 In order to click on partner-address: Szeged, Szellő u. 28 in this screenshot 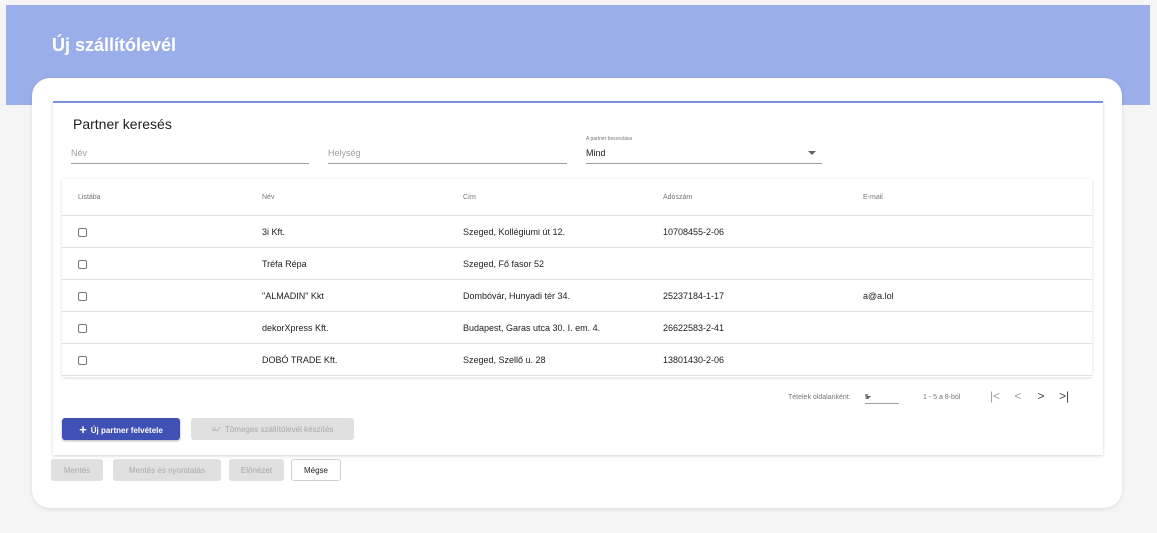, I will do `click(563, 359)`.